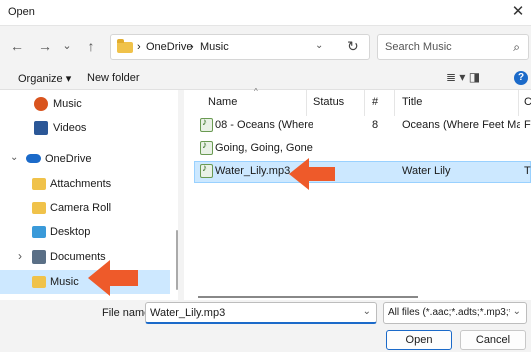 This screenshot has height=352, width=531. Describe the element at coordinates (41, 128) in the screenshot. I see `videos-icon` at that location.